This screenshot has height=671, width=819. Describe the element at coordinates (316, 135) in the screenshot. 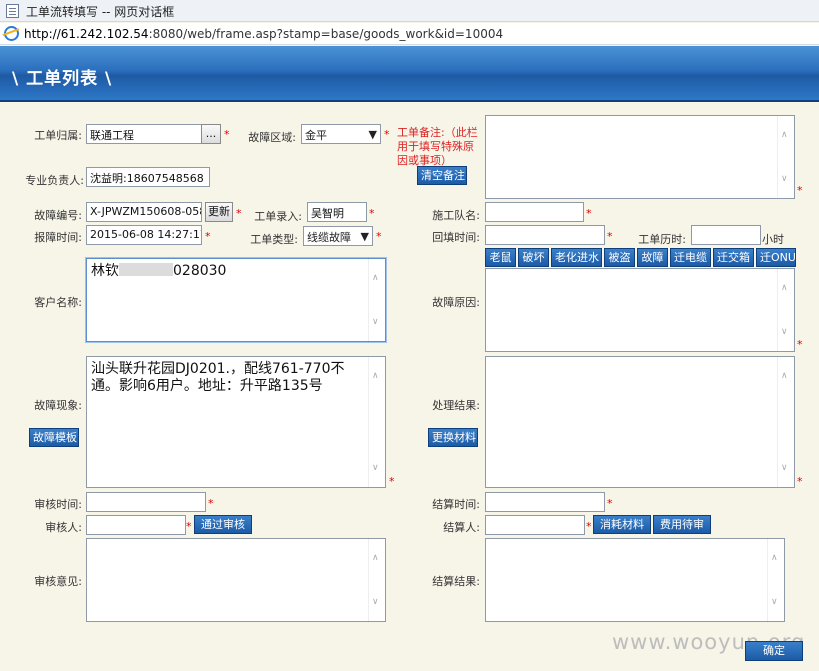

I see `area-select-value: 金平` at that location.